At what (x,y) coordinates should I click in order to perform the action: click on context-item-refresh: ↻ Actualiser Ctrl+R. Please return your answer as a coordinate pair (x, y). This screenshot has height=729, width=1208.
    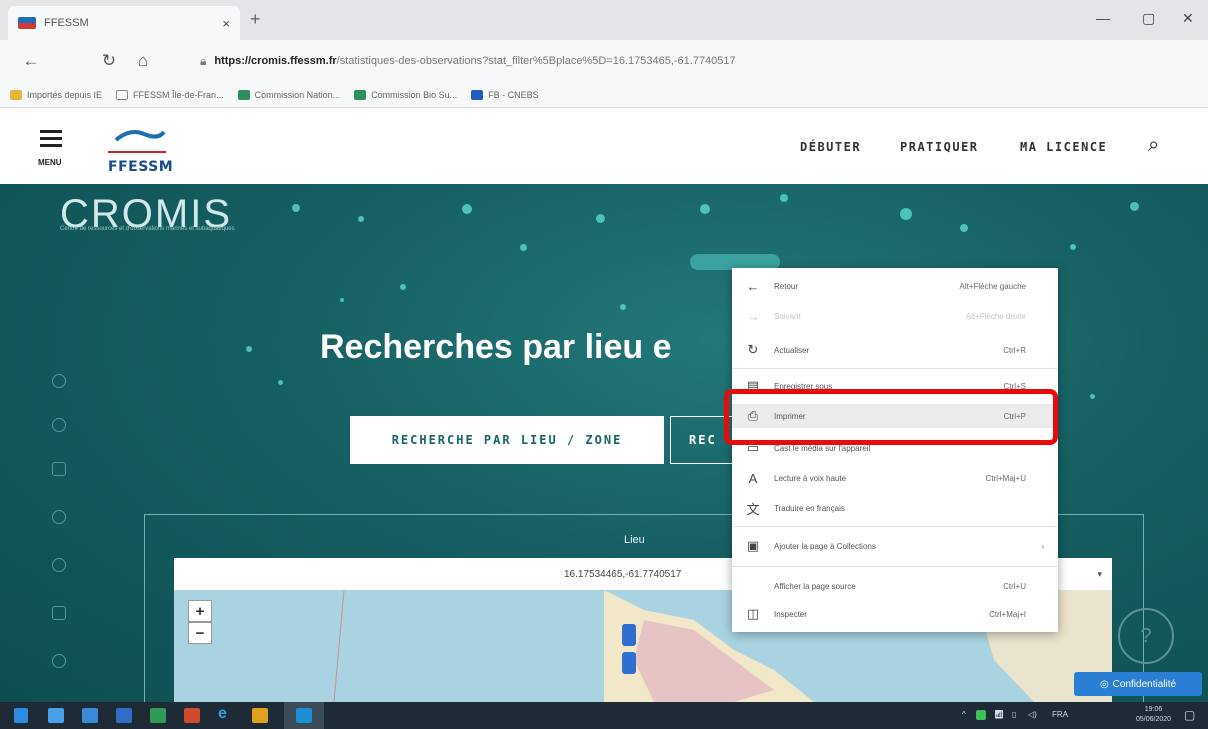
    Looking at the image, I should click on (895, 350).